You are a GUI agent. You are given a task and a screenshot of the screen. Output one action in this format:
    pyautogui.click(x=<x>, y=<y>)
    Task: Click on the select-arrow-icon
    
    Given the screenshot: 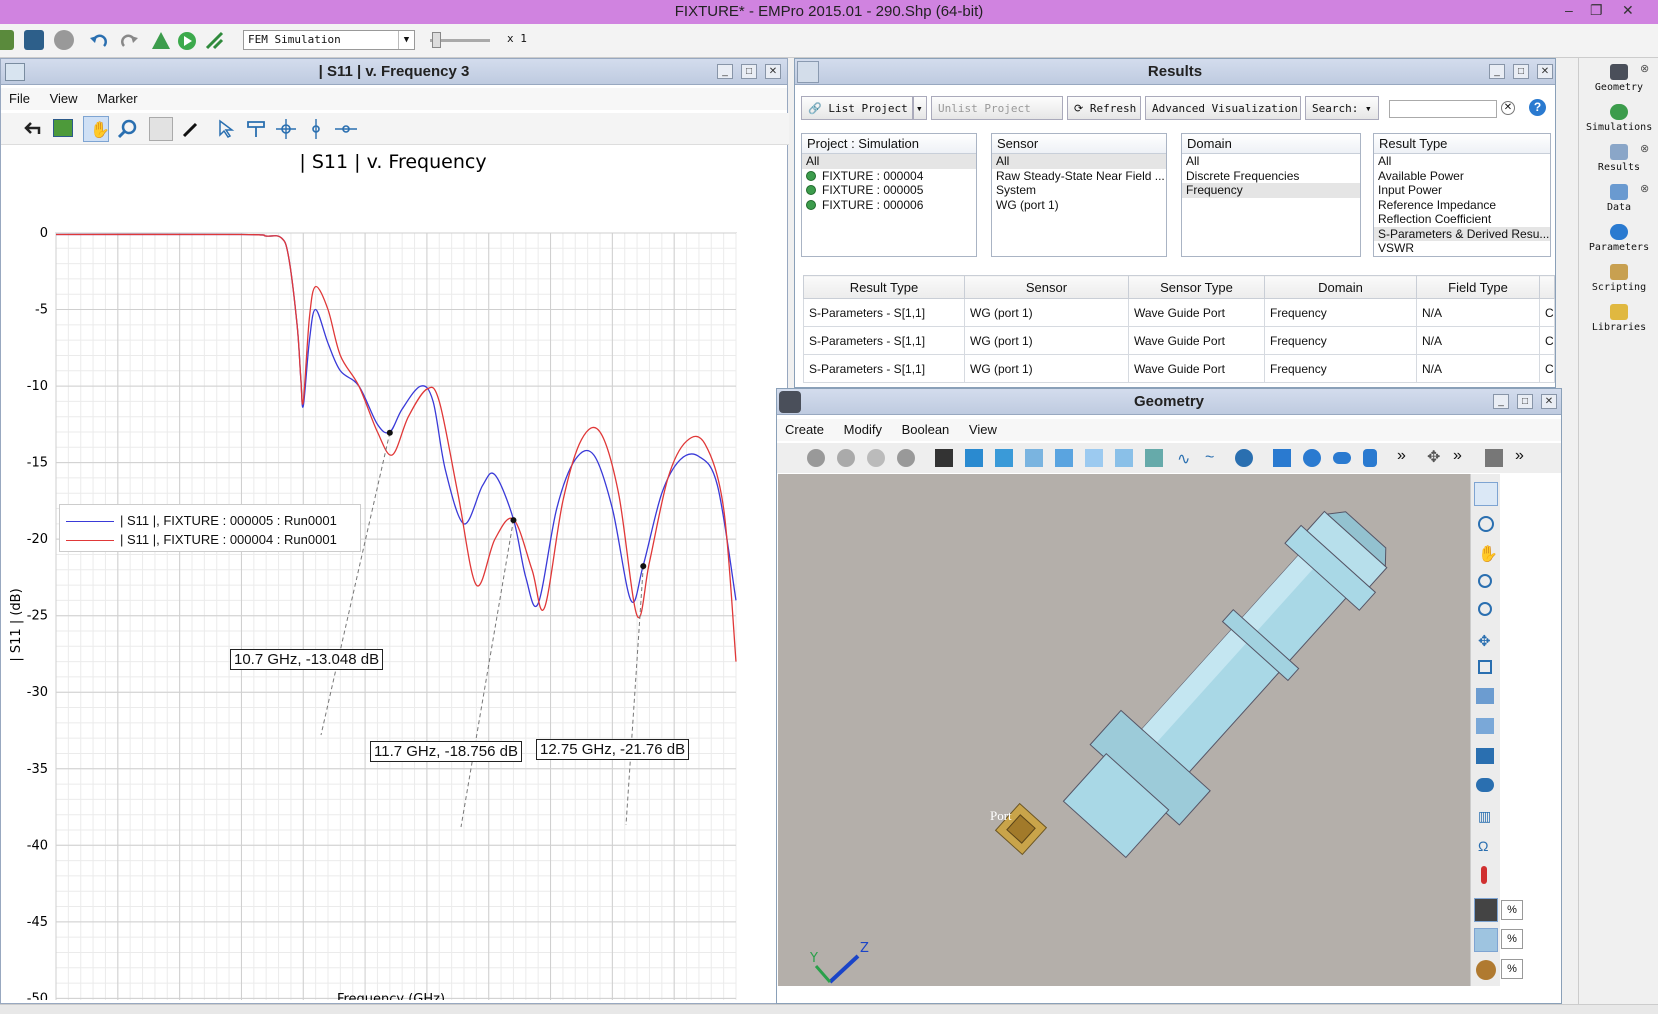 What is the action you would take?
    pyautogui.click(x=227, y=129)
    